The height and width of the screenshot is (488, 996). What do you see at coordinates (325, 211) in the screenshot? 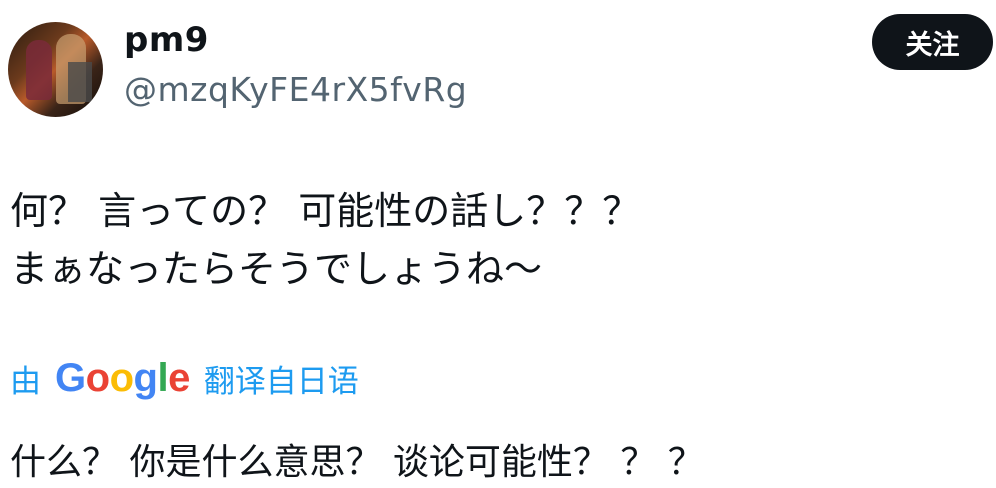
I see `tweet-line: 何？ 言っての？ 可能性の話し？？？` at bounding box center [325, 211].